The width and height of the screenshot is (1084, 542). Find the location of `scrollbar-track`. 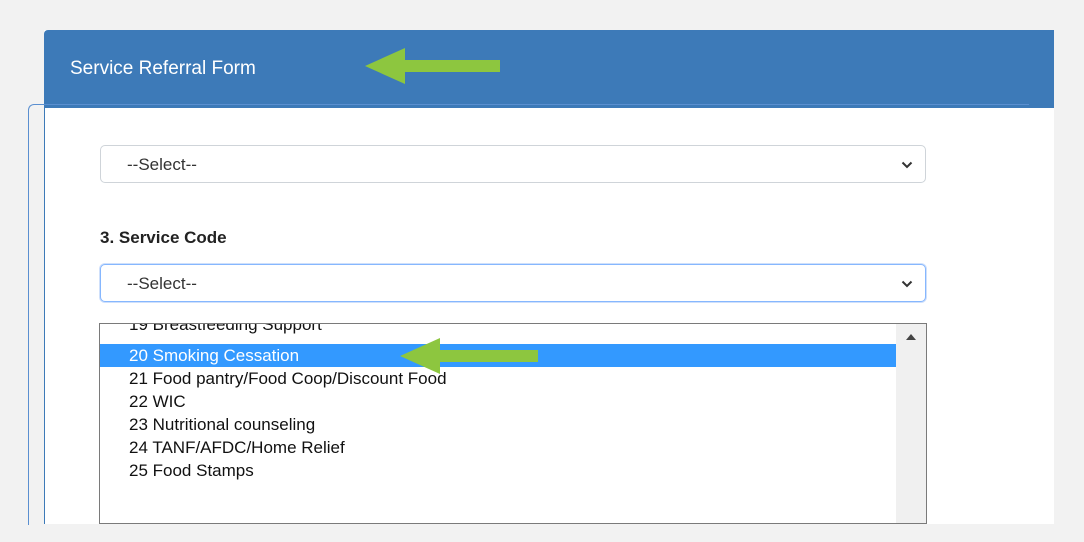

scrollbar-track is located at coordinates (911, 431).